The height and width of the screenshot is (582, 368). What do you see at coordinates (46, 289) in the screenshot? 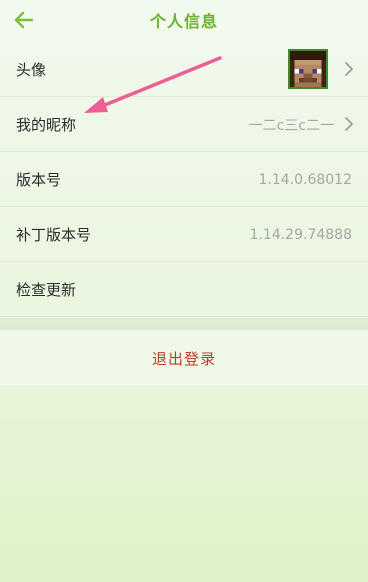
I see `row-label: 检查更新` at bounding box center [46, 289].